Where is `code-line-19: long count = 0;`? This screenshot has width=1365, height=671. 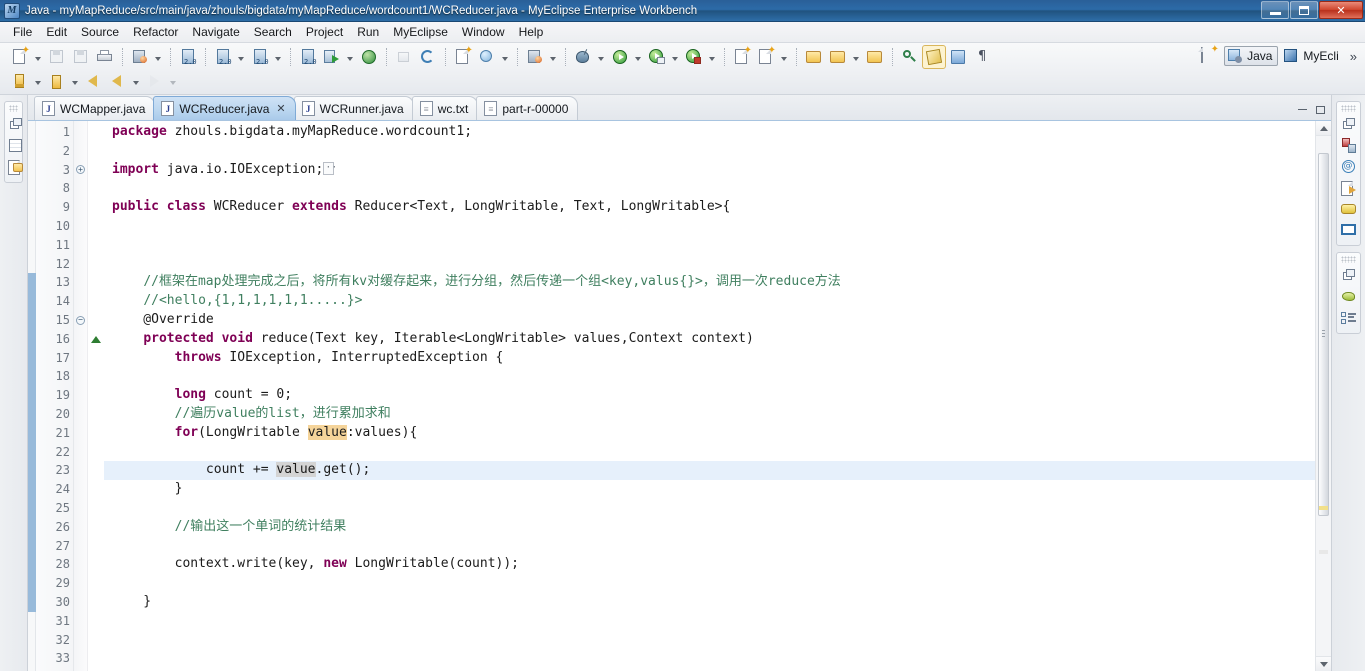 code-line-19: long count = 0; is located at coordinates (709, 395).